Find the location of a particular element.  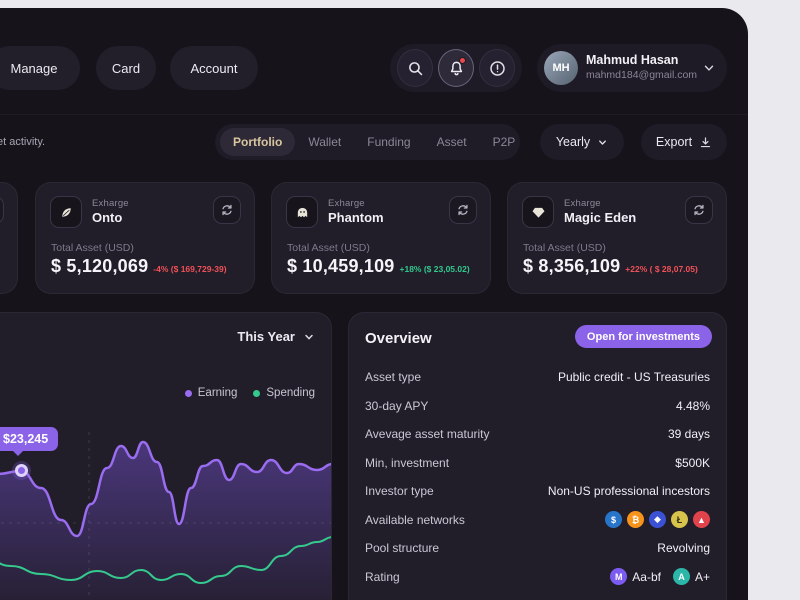

header-icon-group is located at coordinates (456, 68).